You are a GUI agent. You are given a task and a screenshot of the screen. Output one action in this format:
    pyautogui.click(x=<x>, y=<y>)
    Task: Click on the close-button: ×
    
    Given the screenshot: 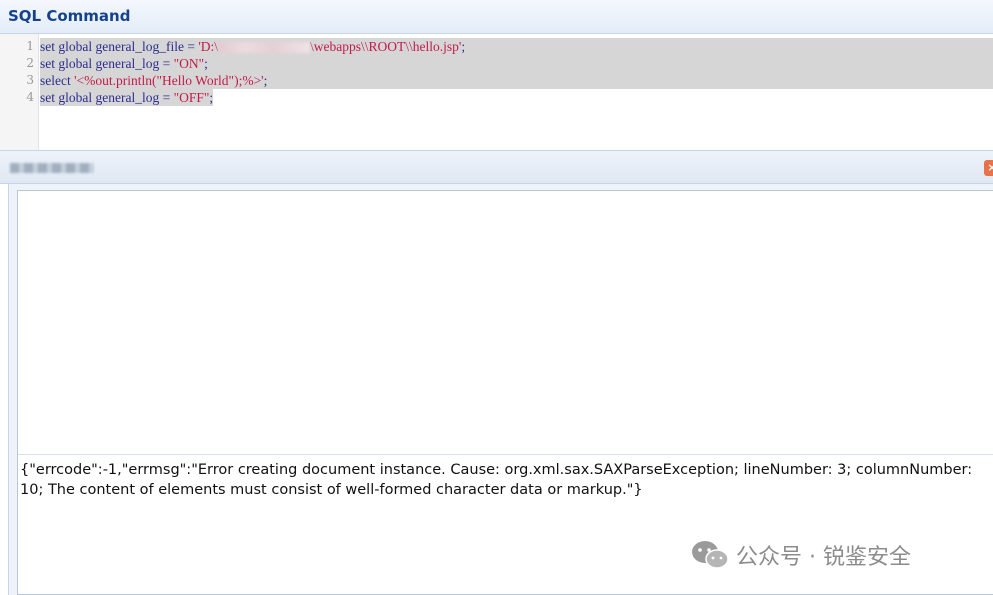 What is the action you would take?
    pyautogui.click(x=988, y=168)
    